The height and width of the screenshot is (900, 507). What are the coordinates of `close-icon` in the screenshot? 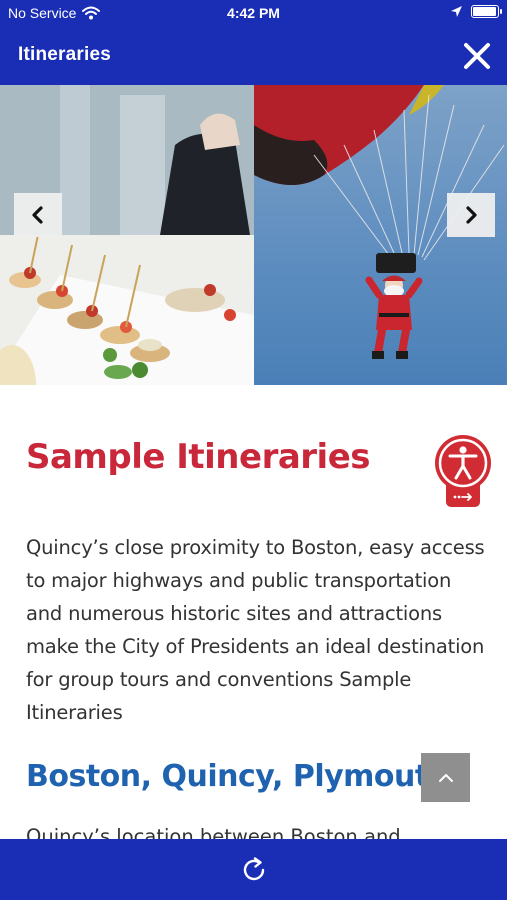 It's located at (477, 56).